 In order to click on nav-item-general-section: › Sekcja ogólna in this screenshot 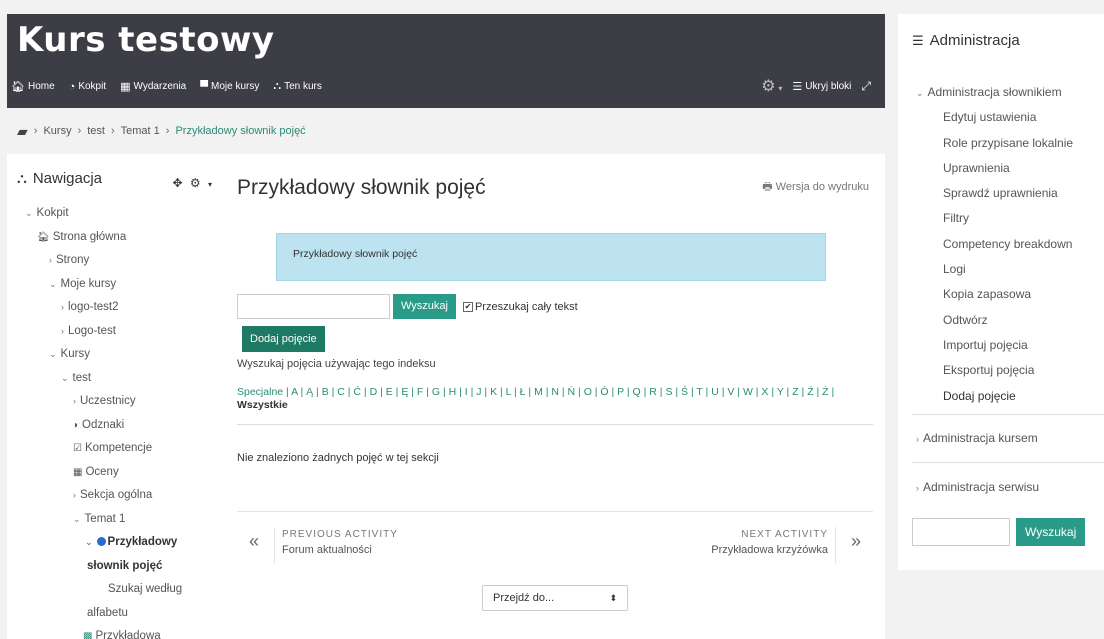, I will do `click(116, 496)`.